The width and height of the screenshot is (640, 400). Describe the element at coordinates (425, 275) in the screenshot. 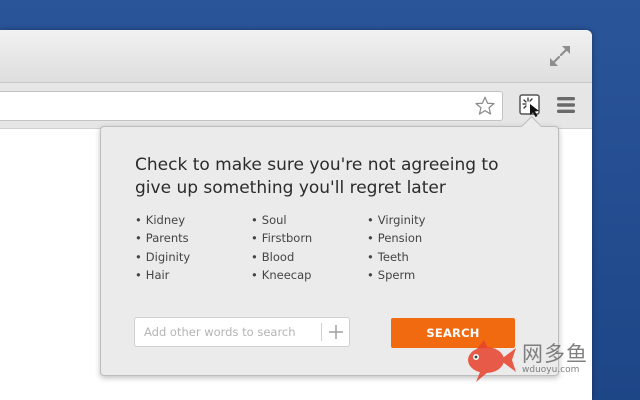

I see `word-item: Sperm` at that location.